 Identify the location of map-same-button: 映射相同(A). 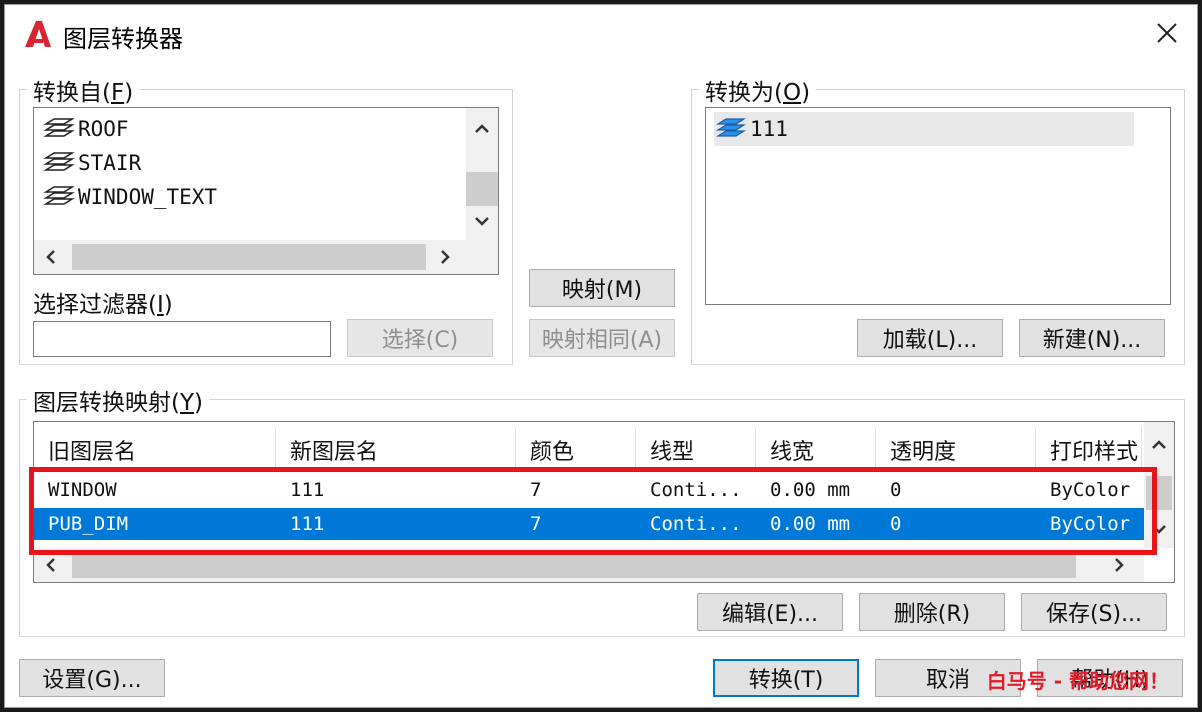
(602, 338).